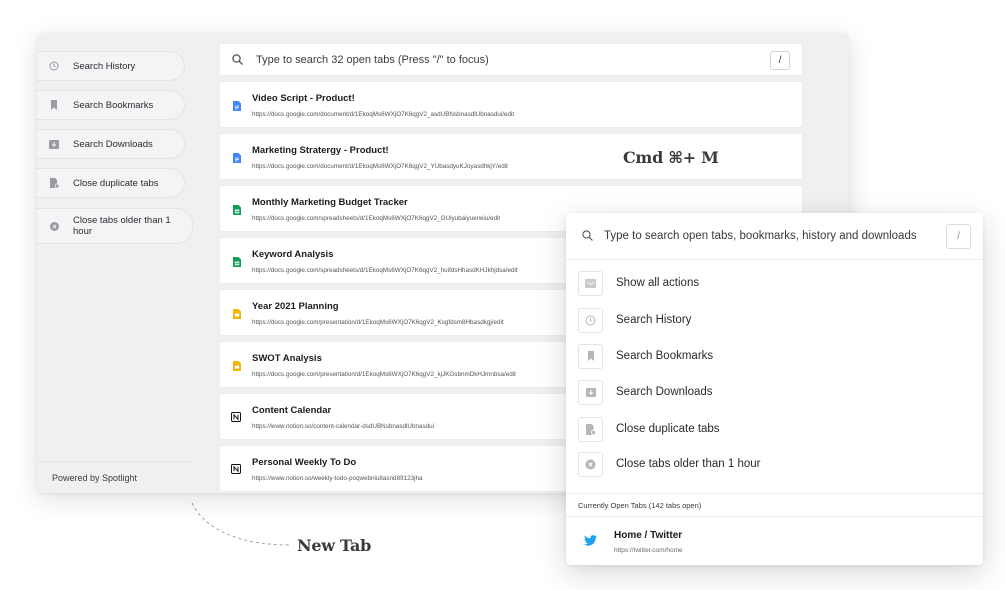  Describe the element at coordinates (122, 226) in the screenshot. I see `sidebar-item-label: Close tabs older than 1 hour` at that location.